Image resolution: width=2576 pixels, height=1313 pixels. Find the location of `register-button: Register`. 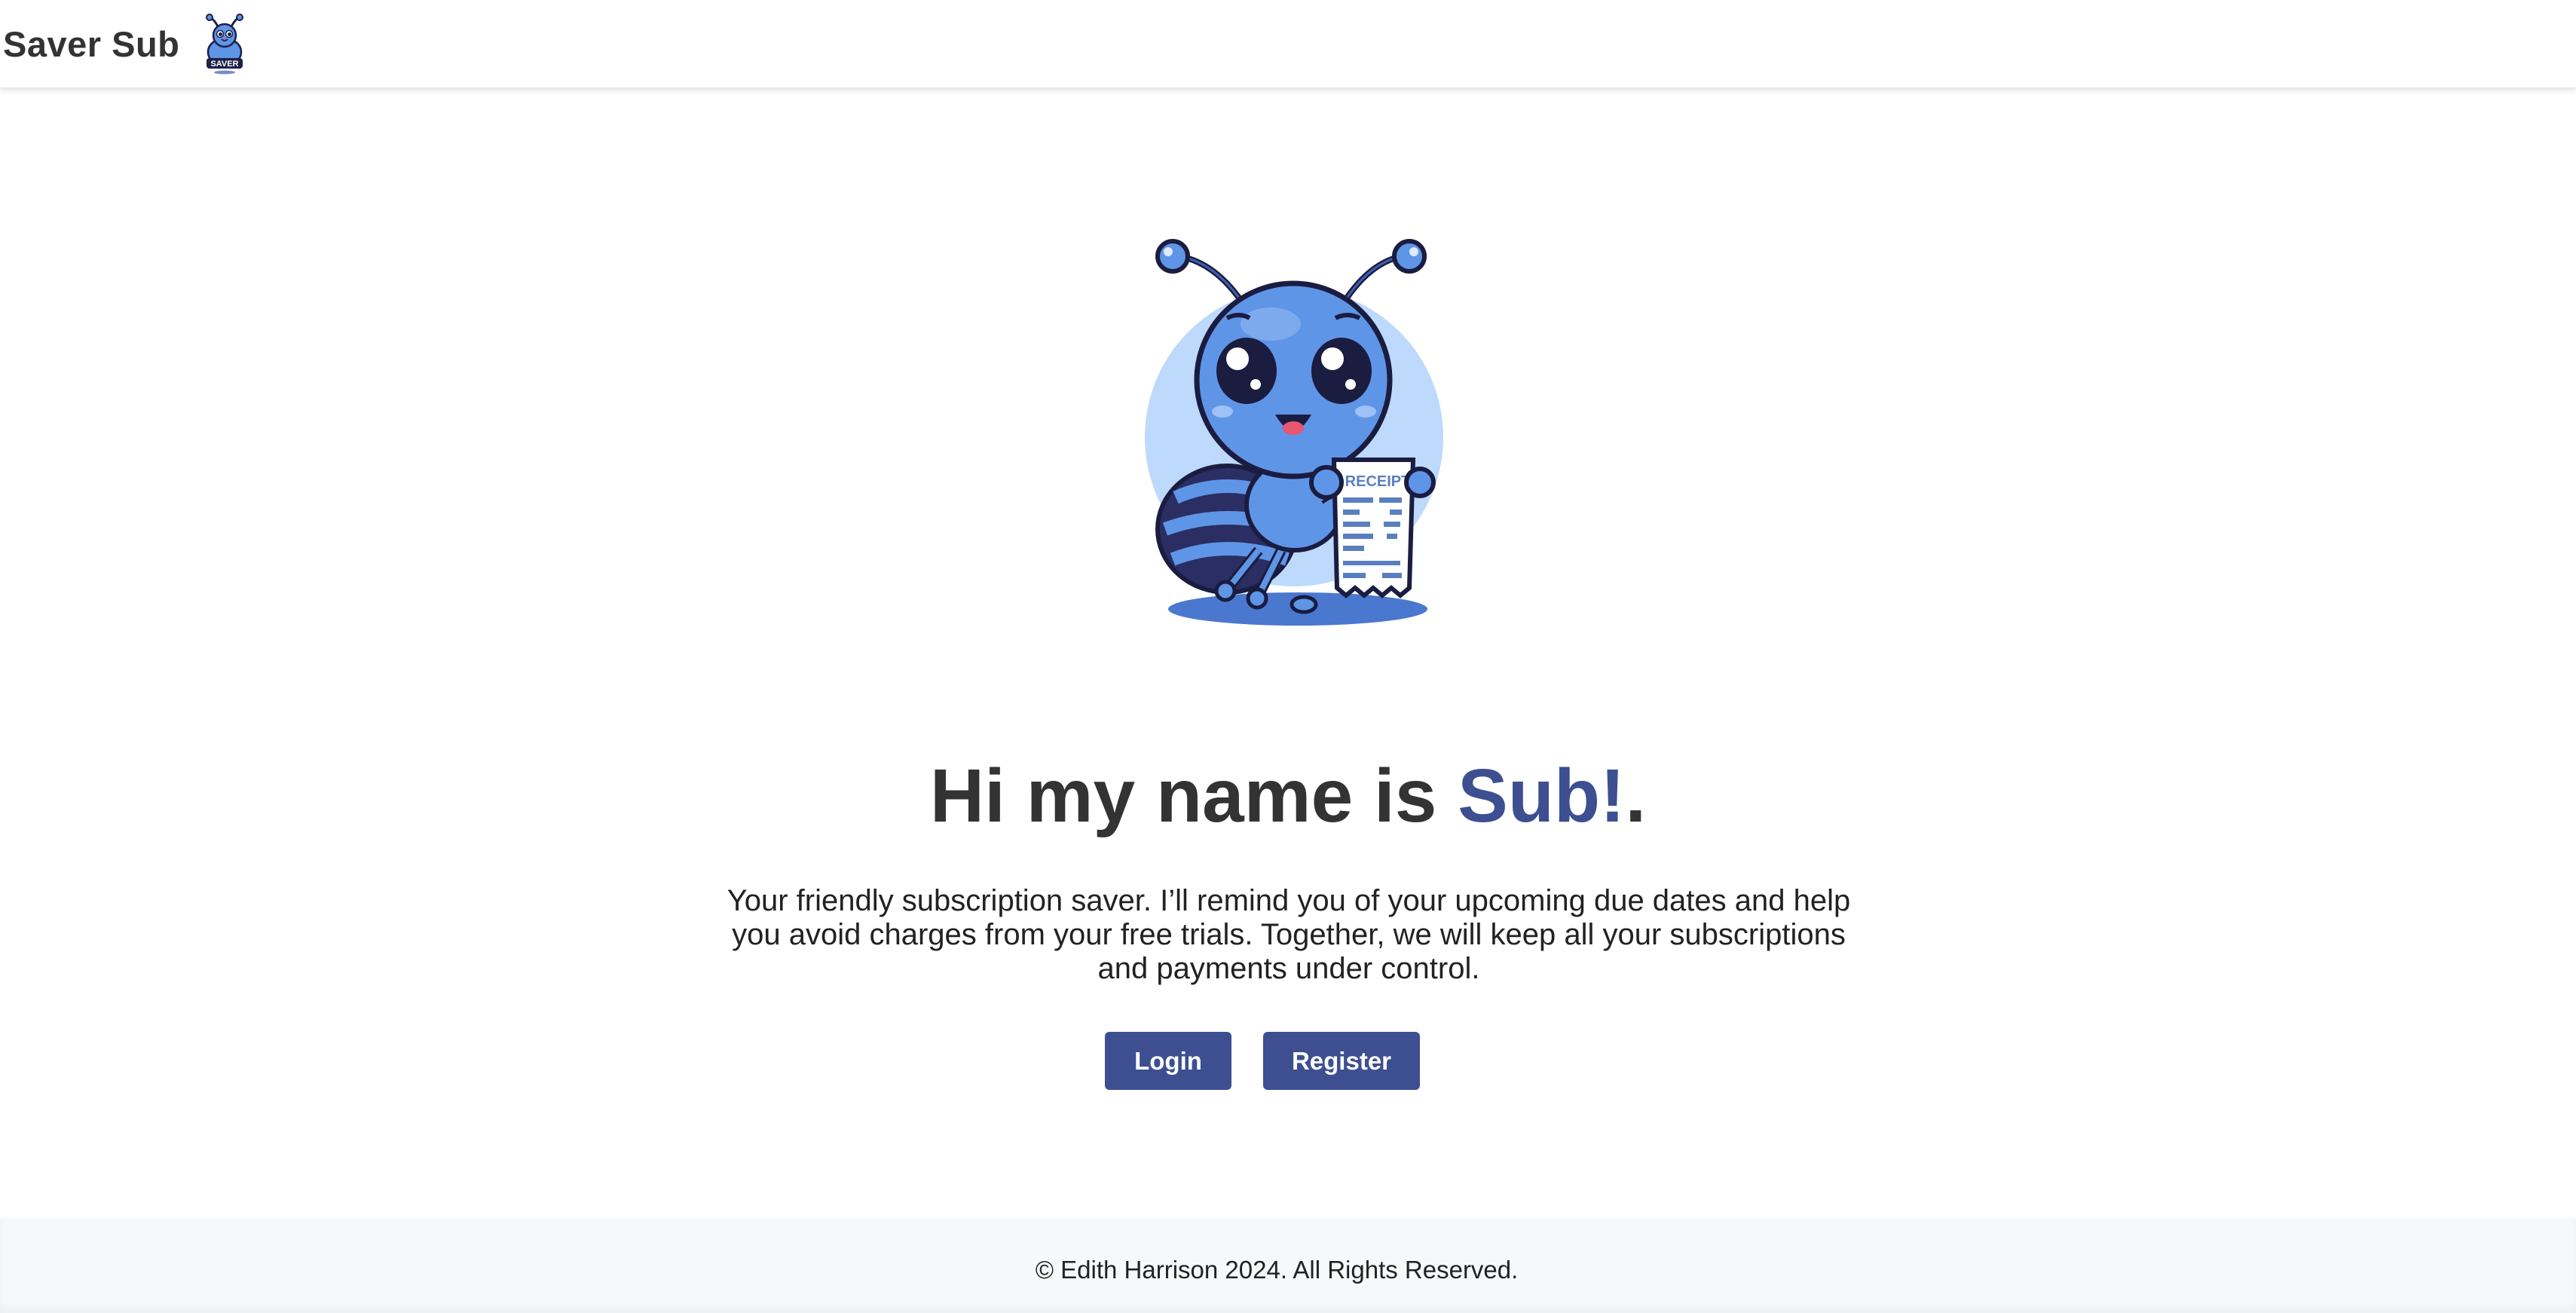

register-button: Register is located at coordinates (1341, 1061).